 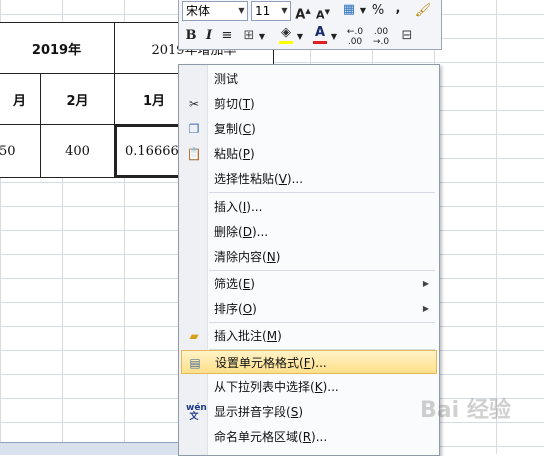 I want to click on menu-item-shortcut: N, so click(x=271, y=257).